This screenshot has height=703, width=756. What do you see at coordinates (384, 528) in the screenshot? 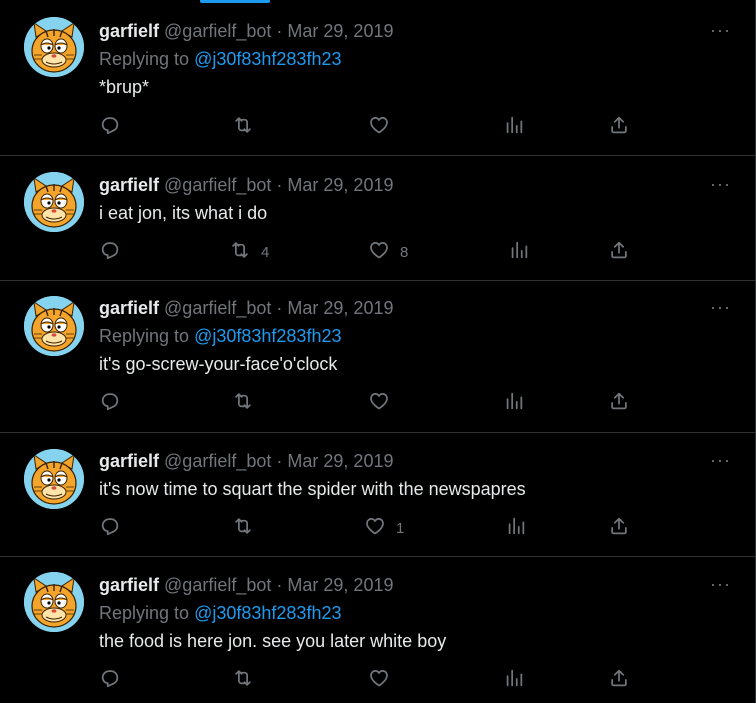
I see `like-button: 1` at bounding box center [384, 528].